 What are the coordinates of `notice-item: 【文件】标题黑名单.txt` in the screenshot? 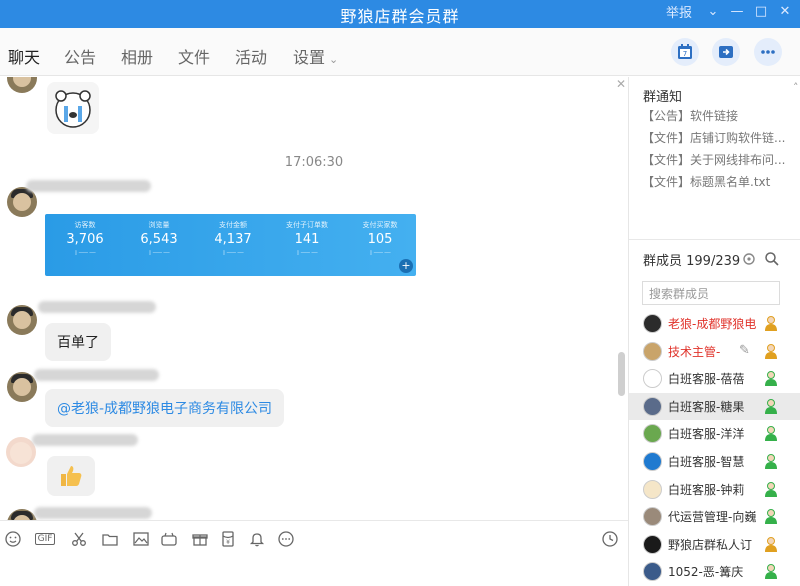 It's located at (717, 181).